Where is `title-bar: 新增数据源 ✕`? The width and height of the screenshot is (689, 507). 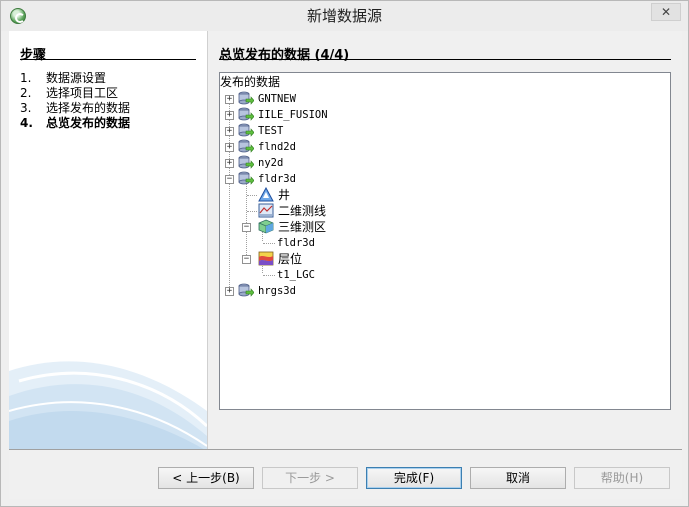
title-bar: 新增数据源 ✕ is located at coordinates (344, 16).